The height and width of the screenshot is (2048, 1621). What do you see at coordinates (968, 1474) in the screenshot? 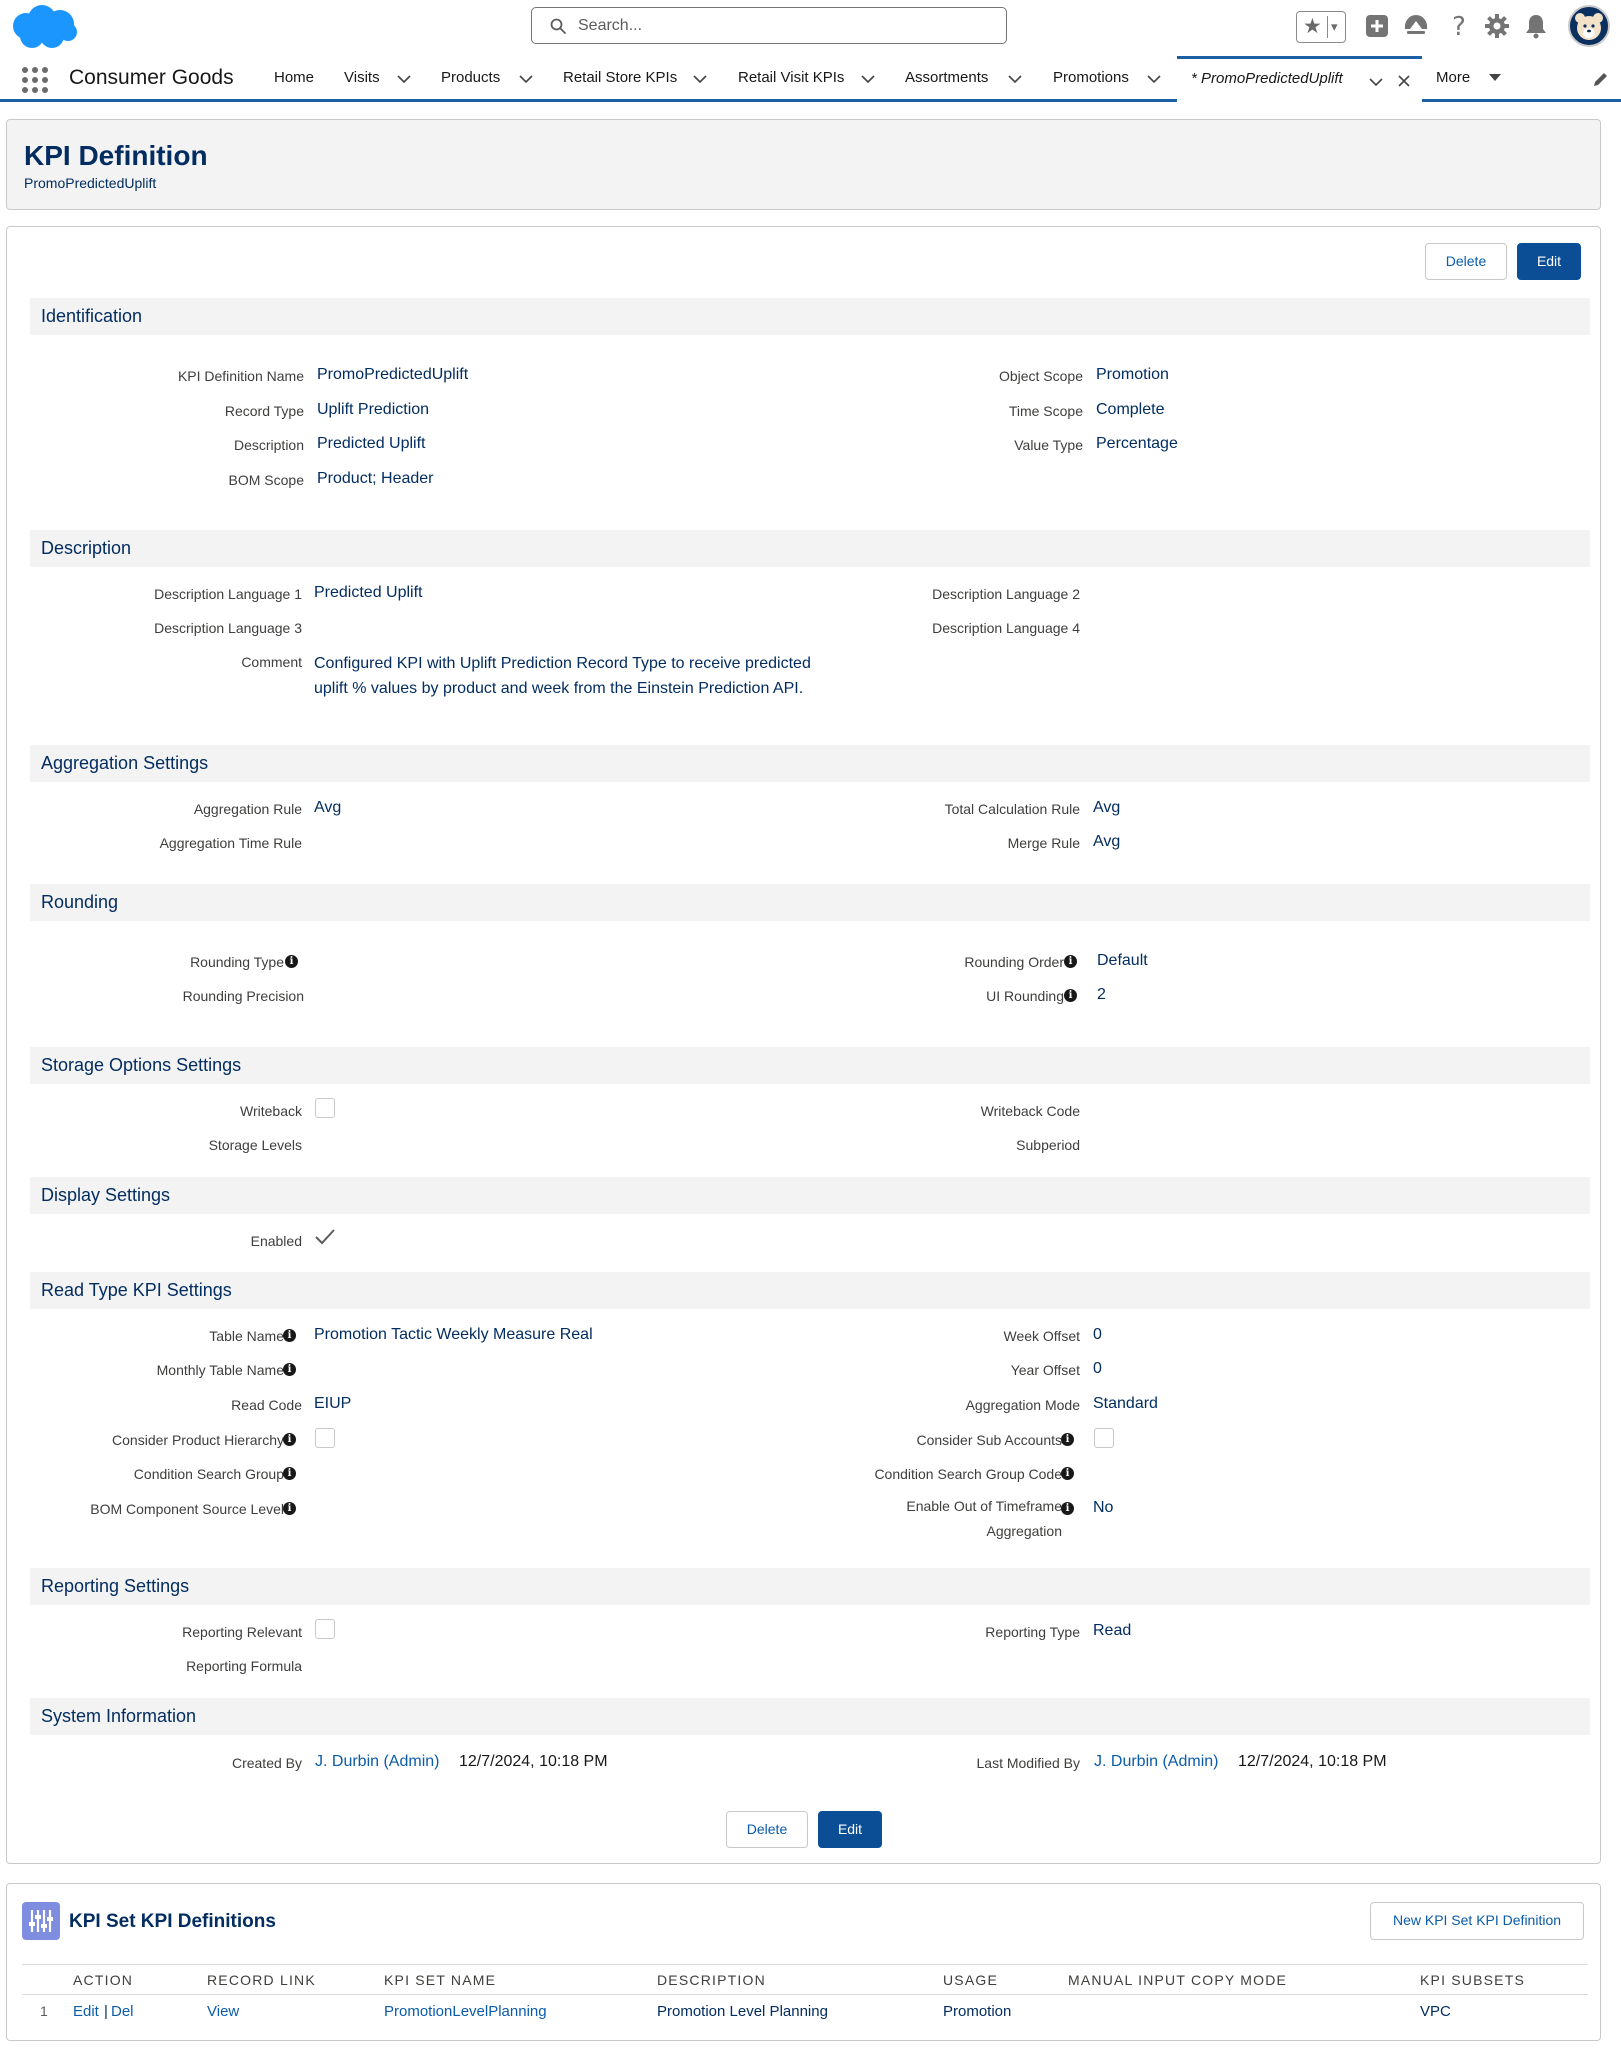
I see `field-label-condition-search-group-code: Condition Search Group Code` at bounding box center [968, 1474].